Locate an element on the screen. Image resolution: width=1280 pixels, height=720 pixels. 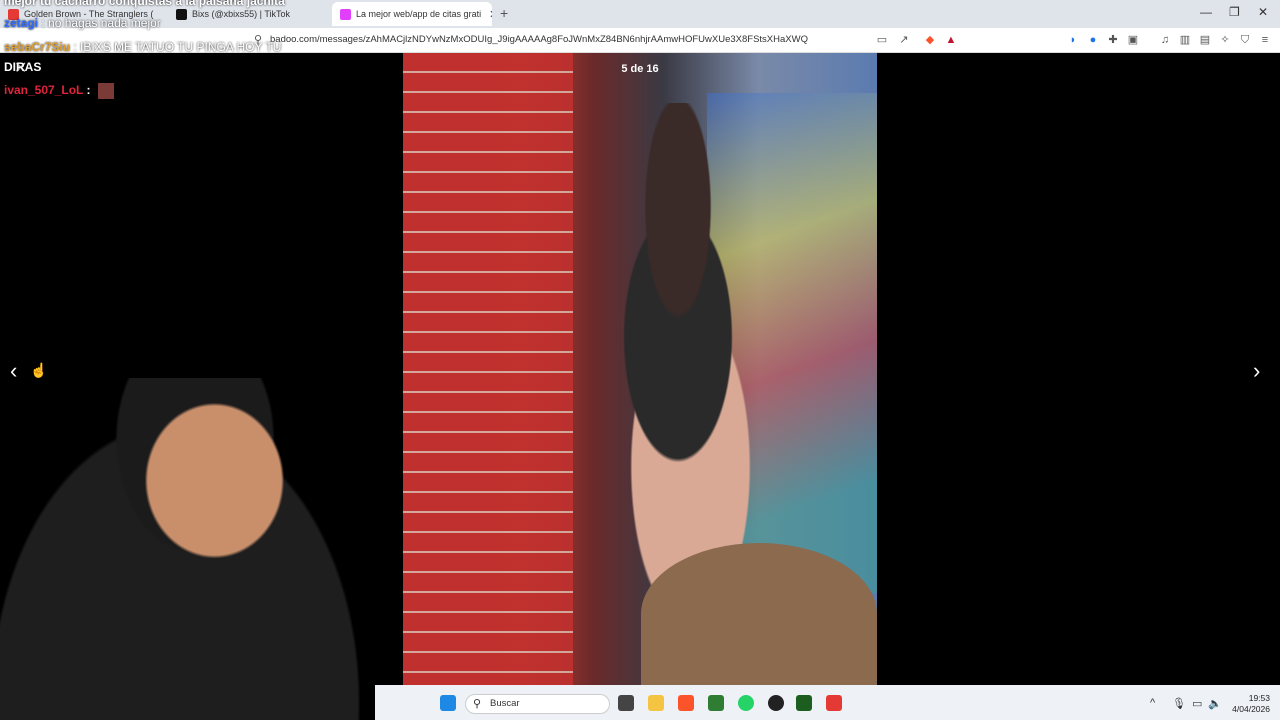
start-icon is located at coordinates (448, 703).